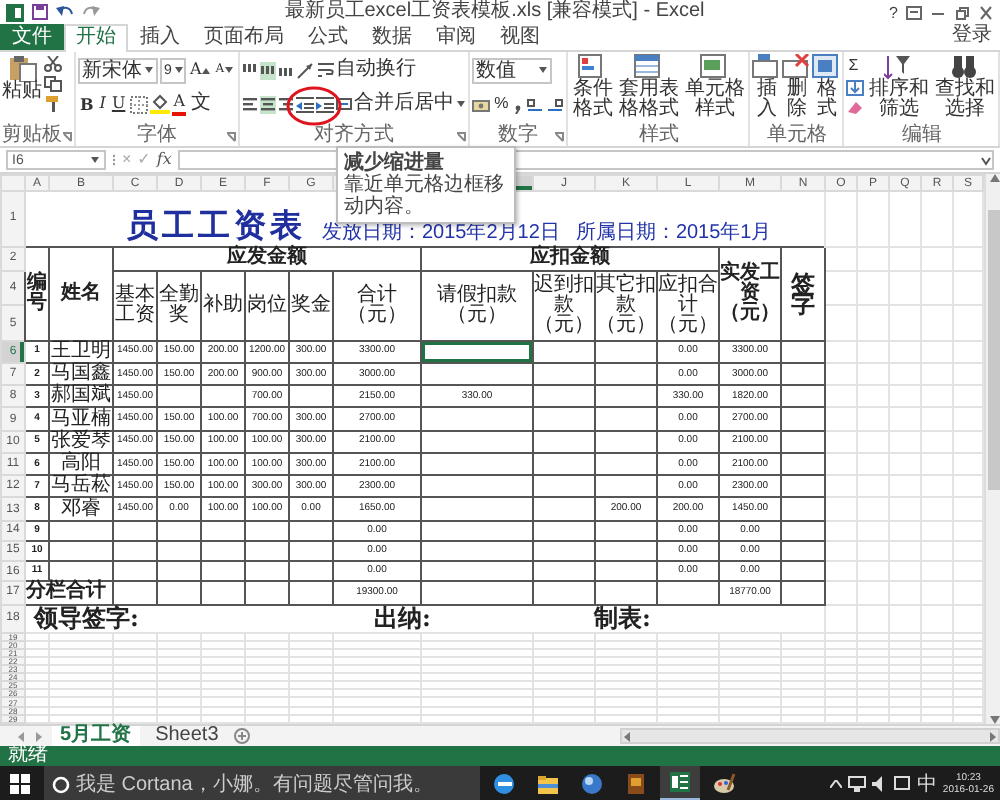  Describe the element at coordinates (520, 37) in the screenshot. I see `ribbon-tab: 视图` at that location.